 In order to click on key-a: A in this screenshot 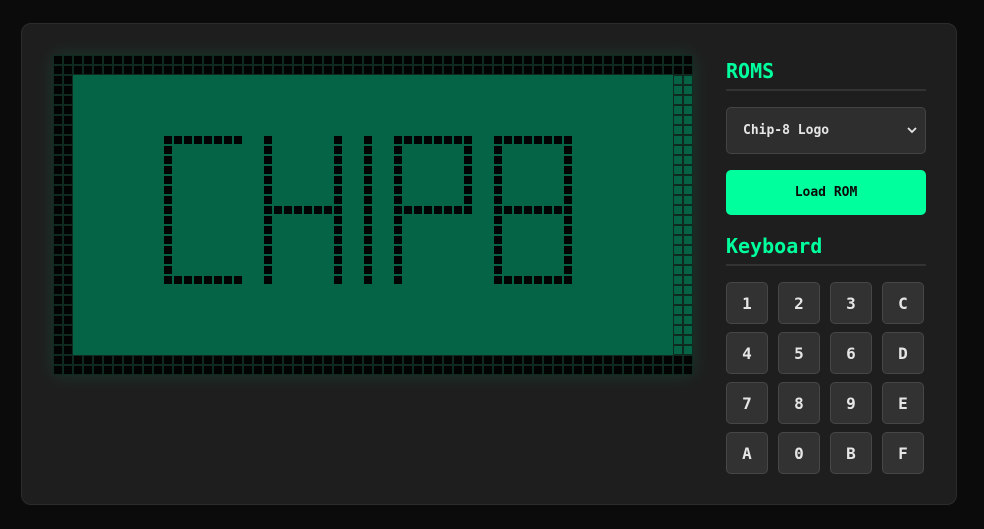, I will do `click(747, 453)`.